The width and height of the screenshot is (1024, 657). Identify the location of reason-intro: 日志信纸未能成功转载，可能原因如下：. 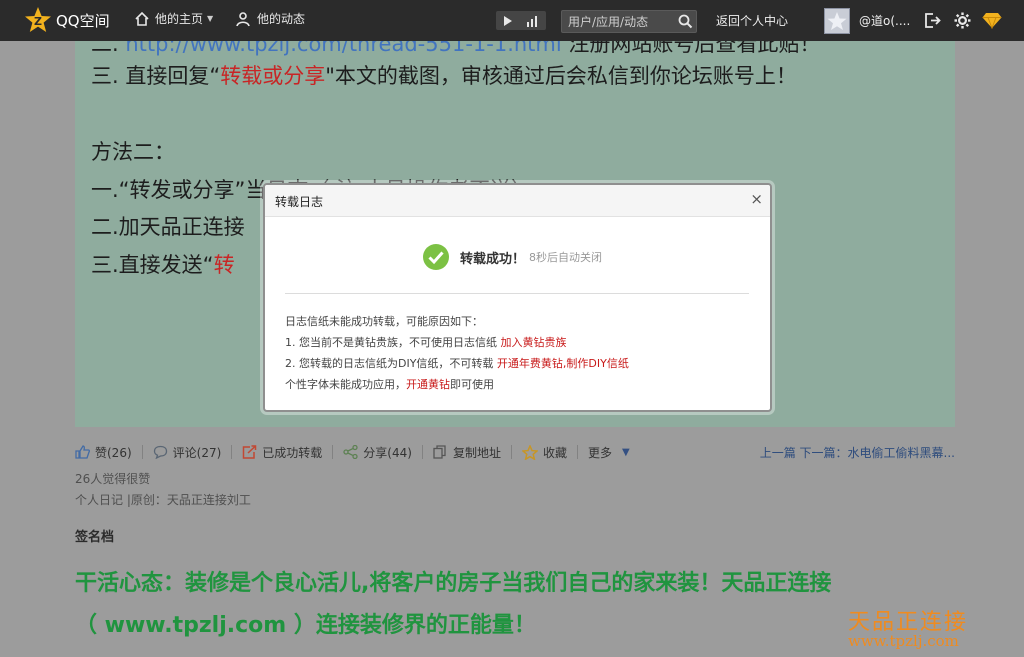
(384, 321).